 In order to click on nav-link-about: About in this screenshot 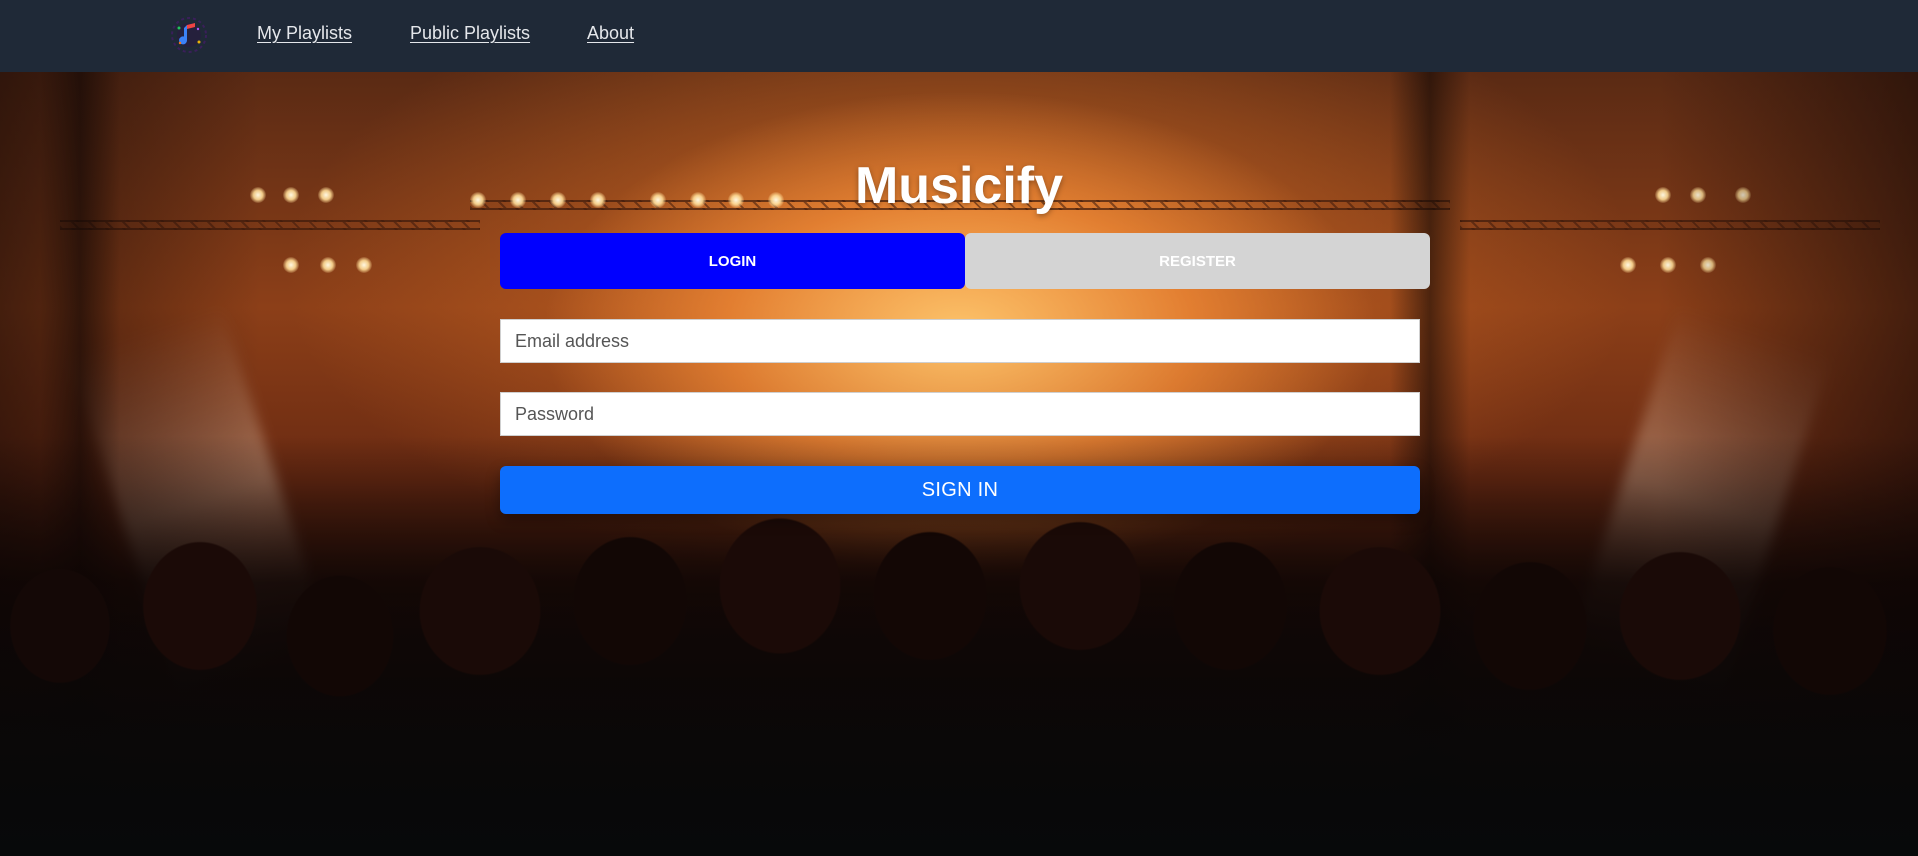, I will do `click(610, 33)`.